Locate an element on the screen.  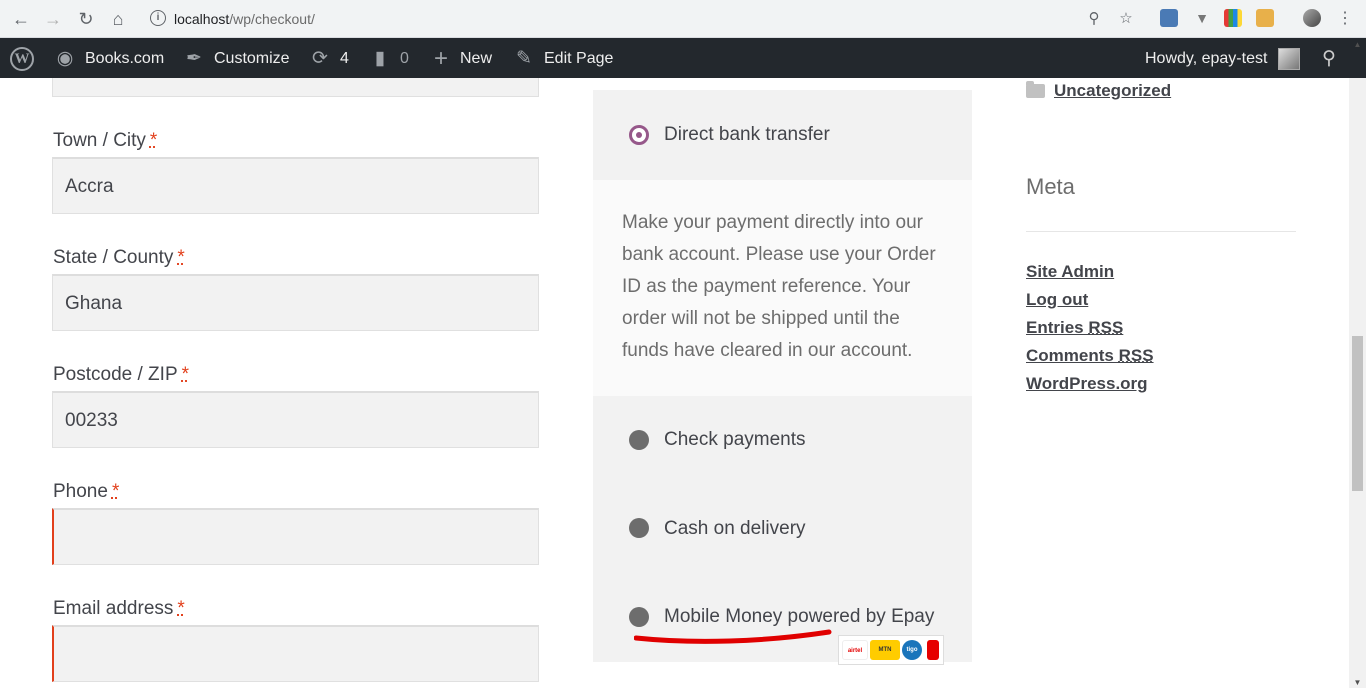
wordpress-logo-icon: W is located at coordinates (22, 59).